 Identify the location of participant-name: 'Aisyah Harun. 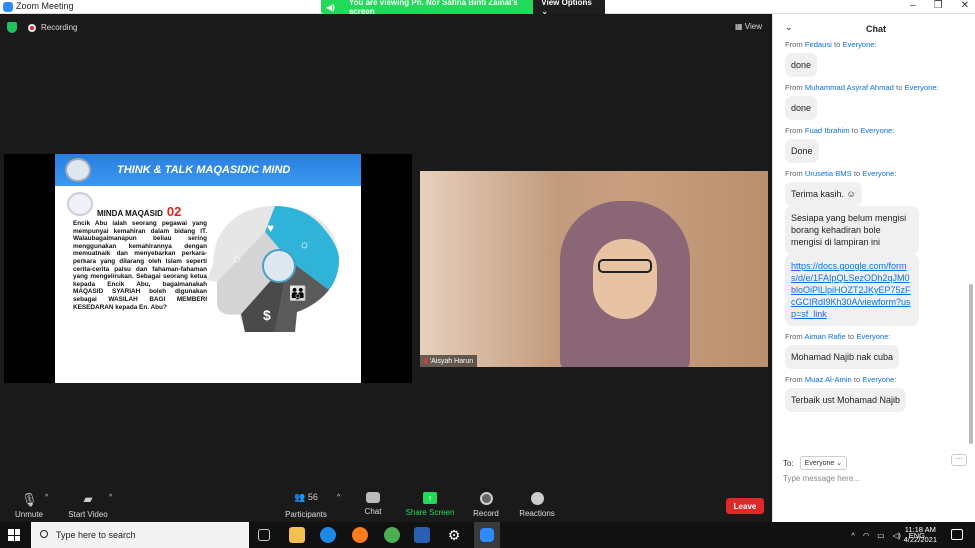
(451, 361).